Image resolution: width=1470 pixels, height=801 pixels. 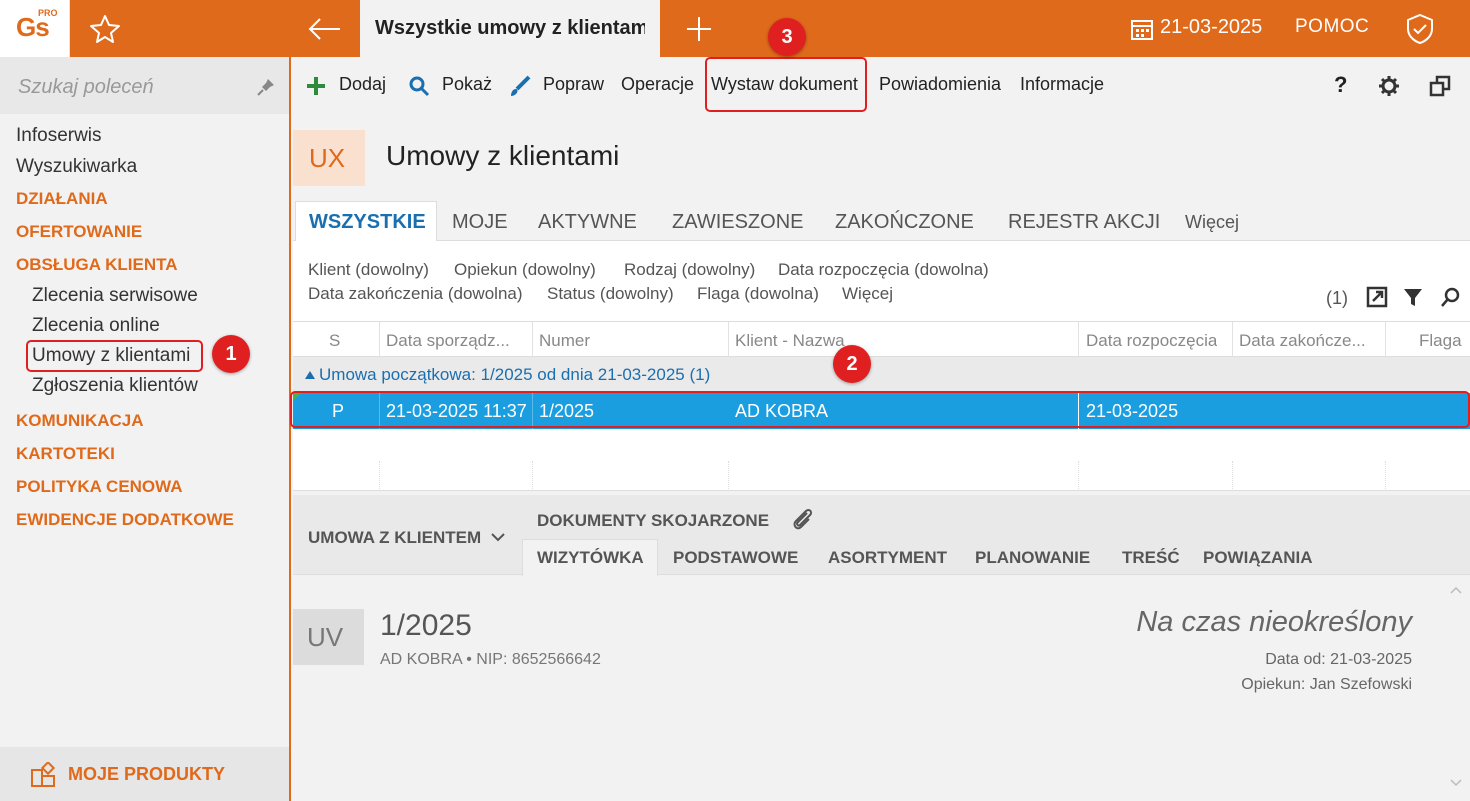 What do you see at coordinates (1440, 86) in the screenshot?
I see `restore-window-icon` at bounding box center [1440, 86].